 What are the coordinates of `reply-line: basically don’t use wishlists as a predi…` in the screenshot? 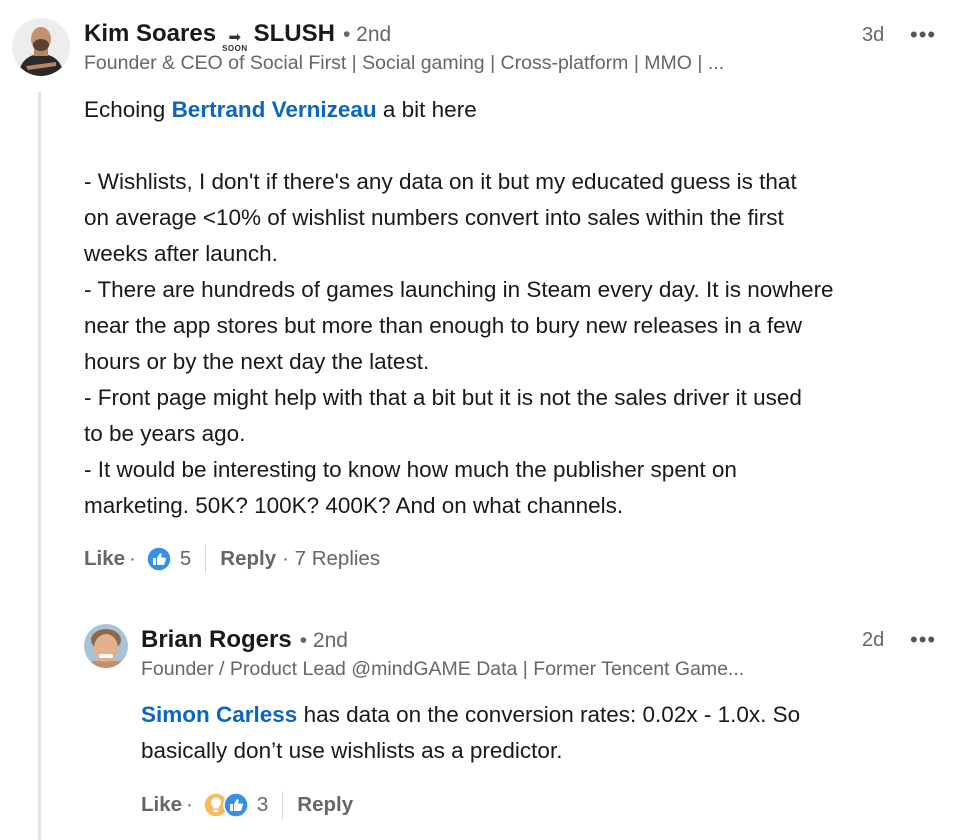 It's located at (352, 750).